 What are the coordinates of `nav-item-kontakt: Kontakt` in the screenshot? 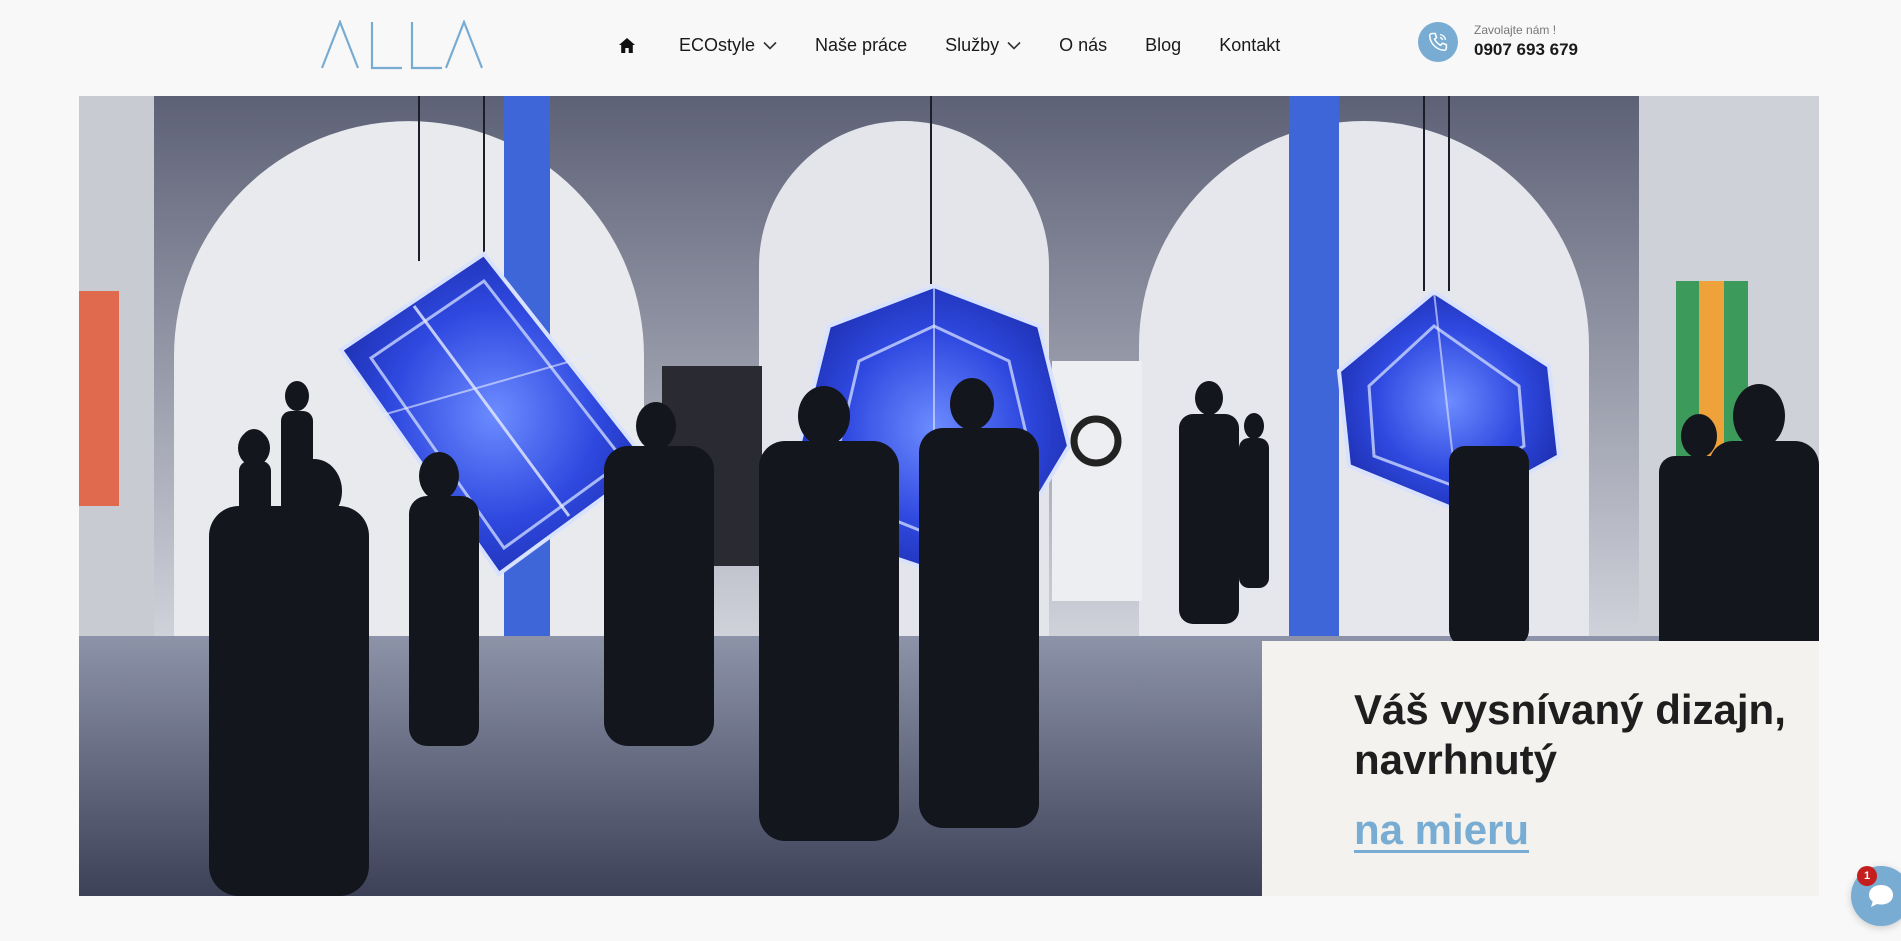 It's located at (1249, 45).